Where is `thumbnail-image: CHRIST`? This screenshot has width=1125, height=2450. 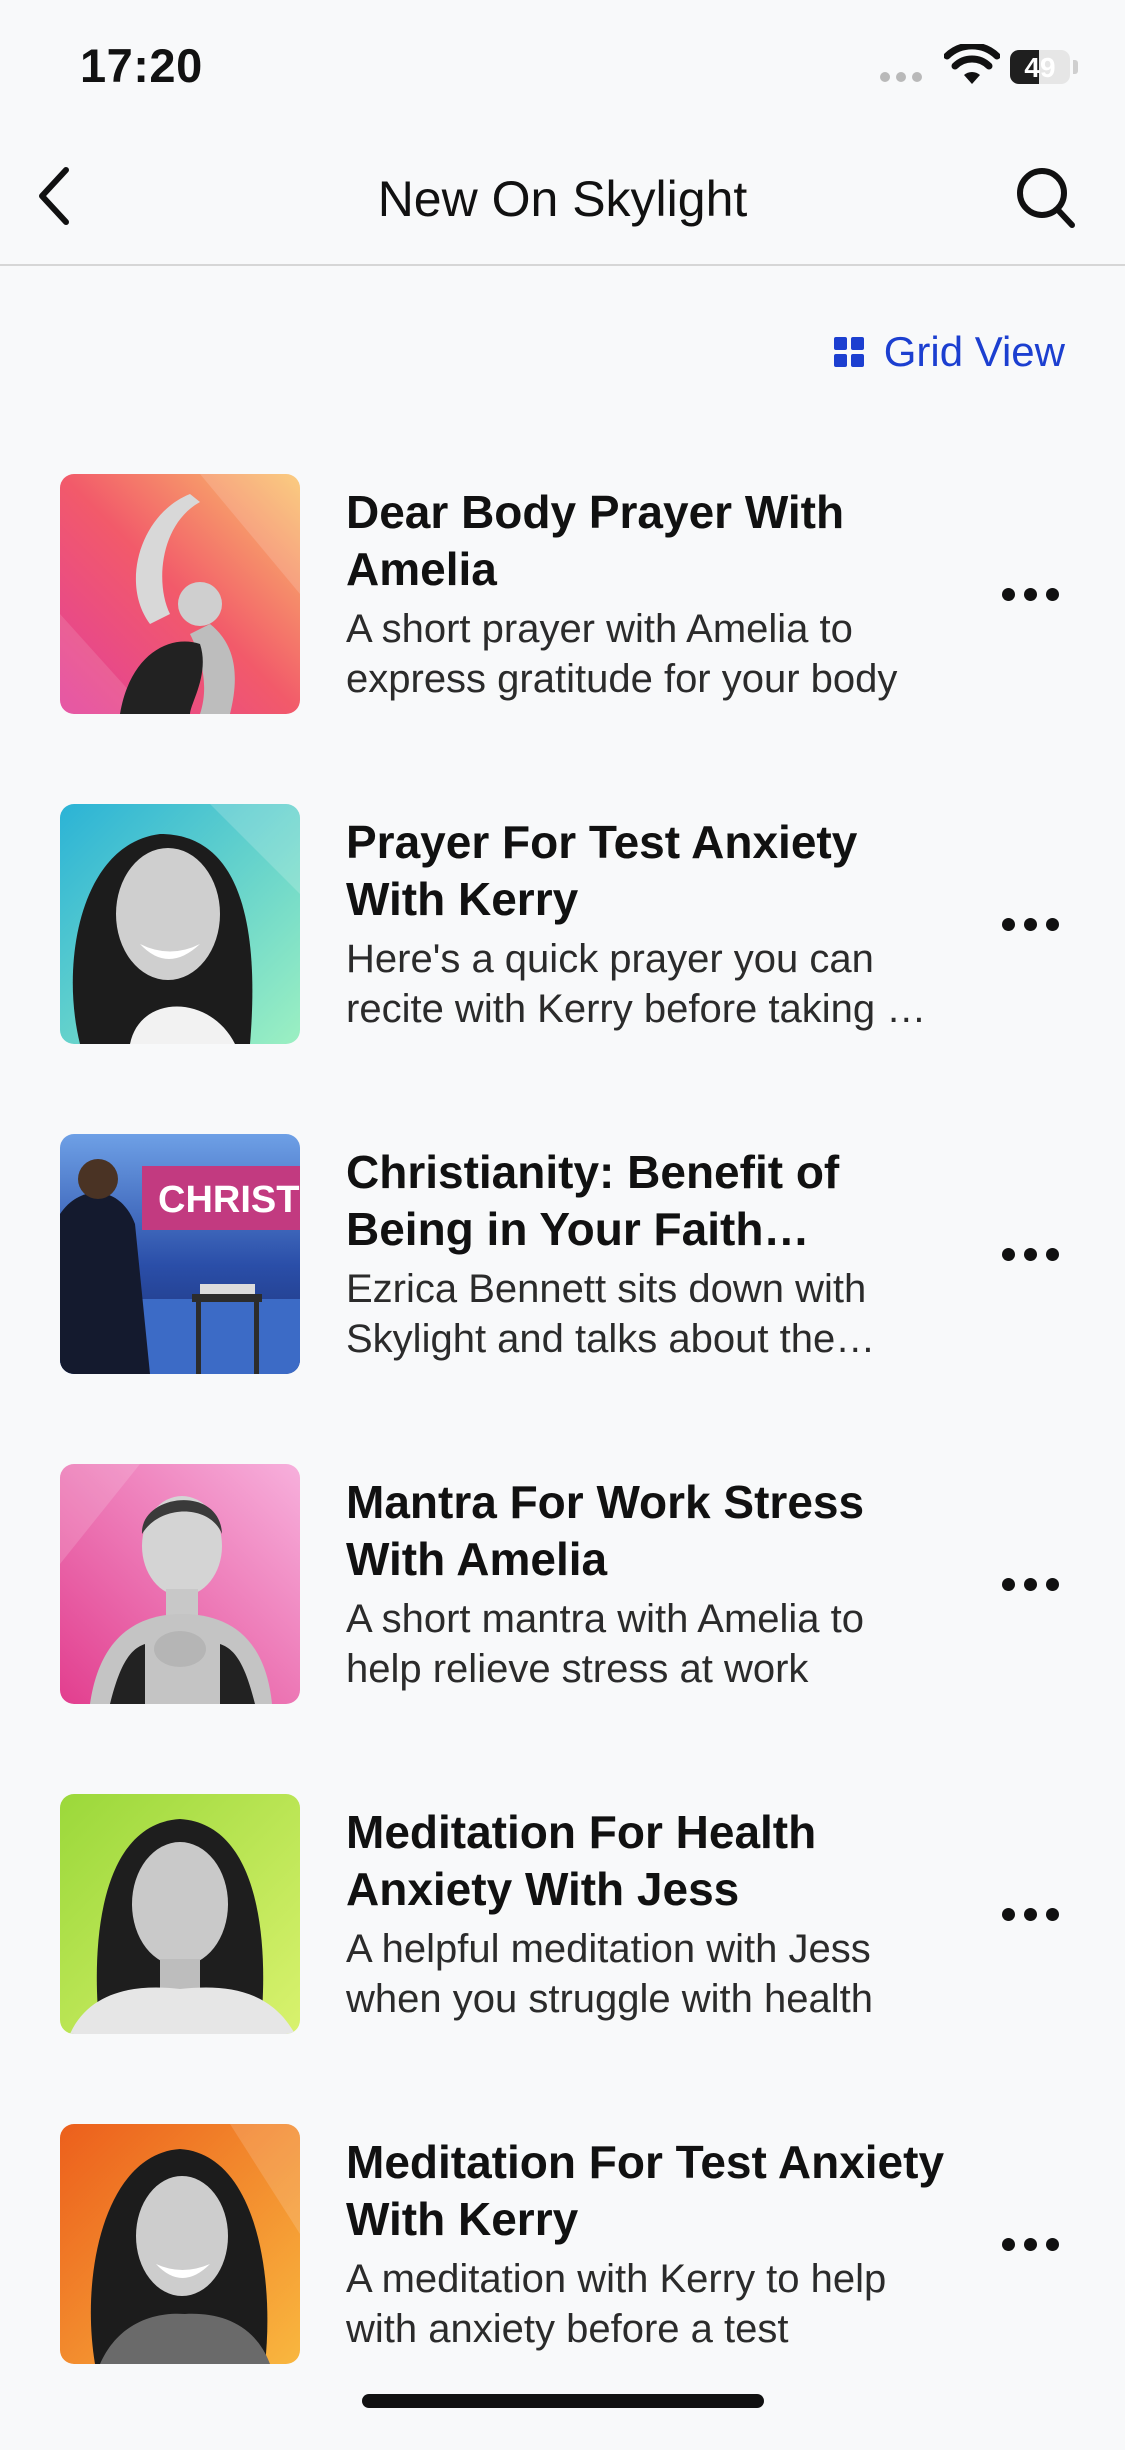 thumbnail-image: CHRIST is located at coordinates (180, 1254).